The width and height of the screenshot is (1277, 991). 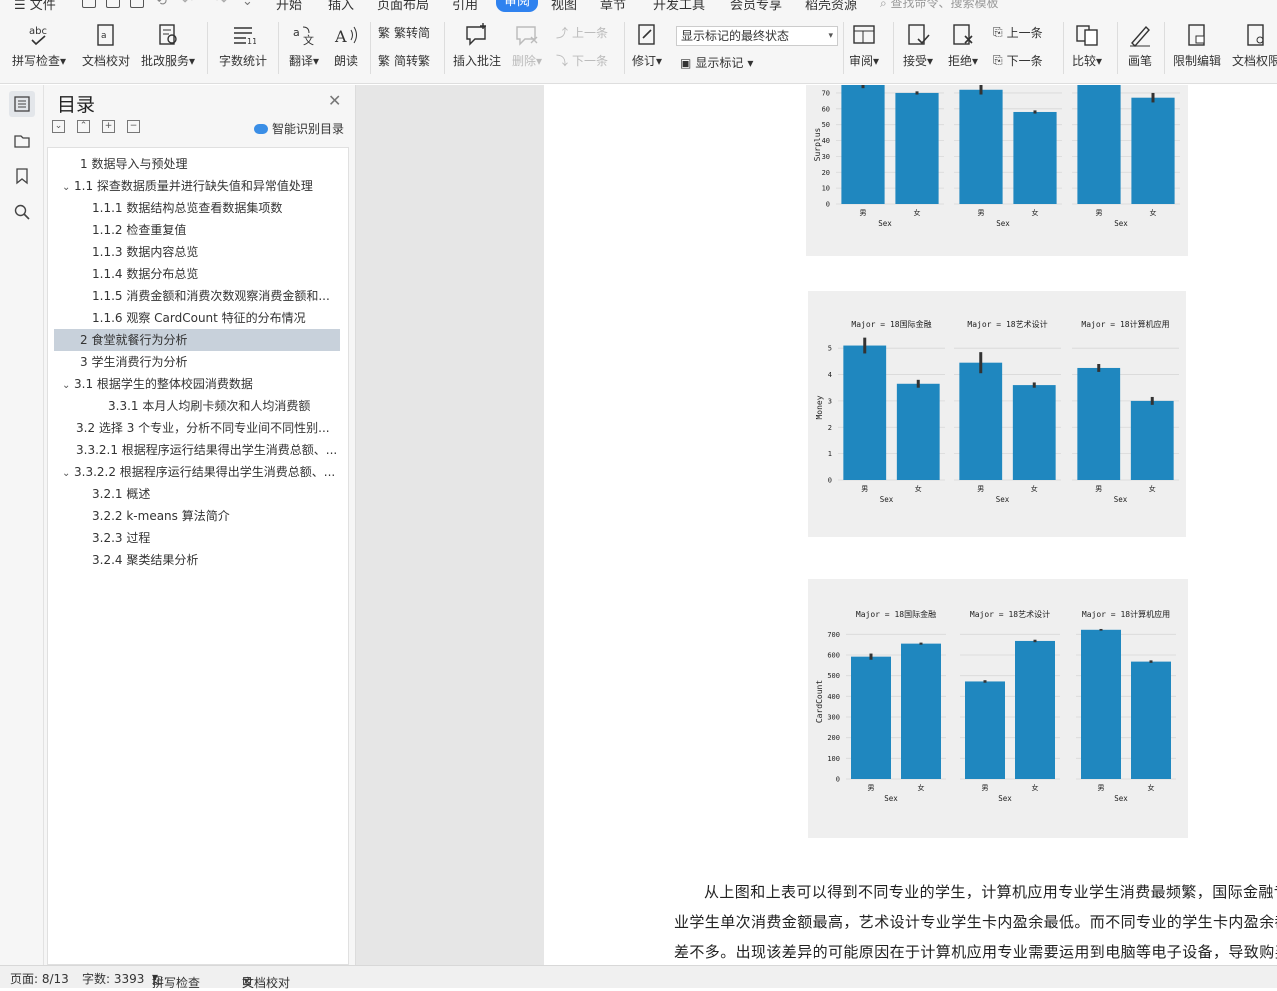 I want to click on simp-to-trad-button: 繁简转繁, so click(x=404, y=60).